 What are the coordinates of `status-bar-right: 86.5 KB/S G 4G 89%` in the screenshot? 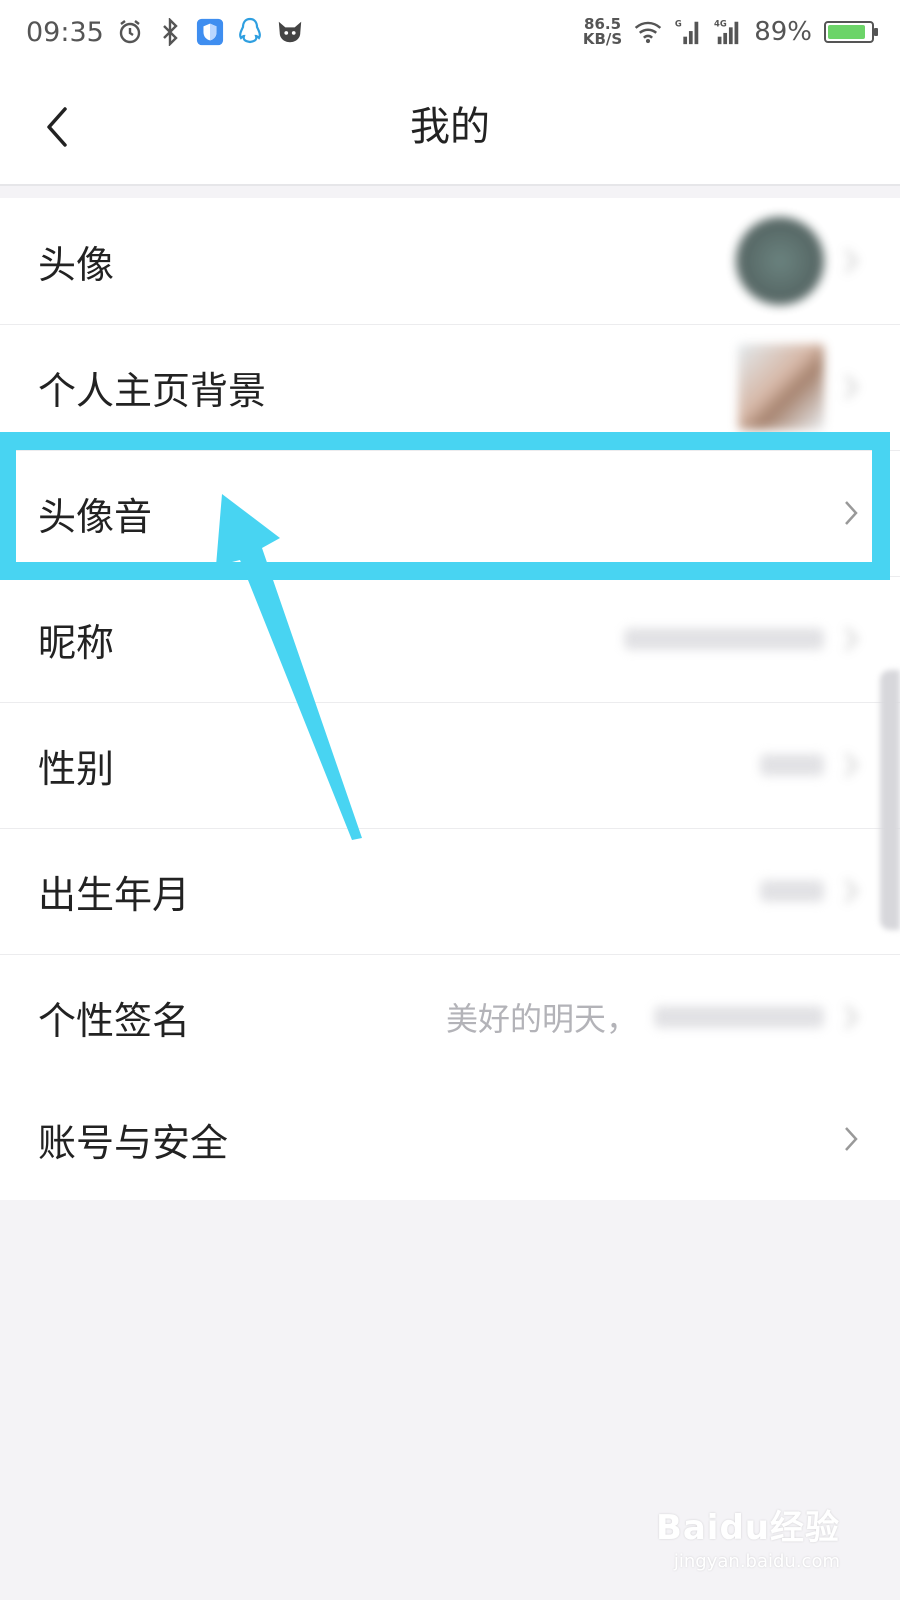 It's located at (730, 32).